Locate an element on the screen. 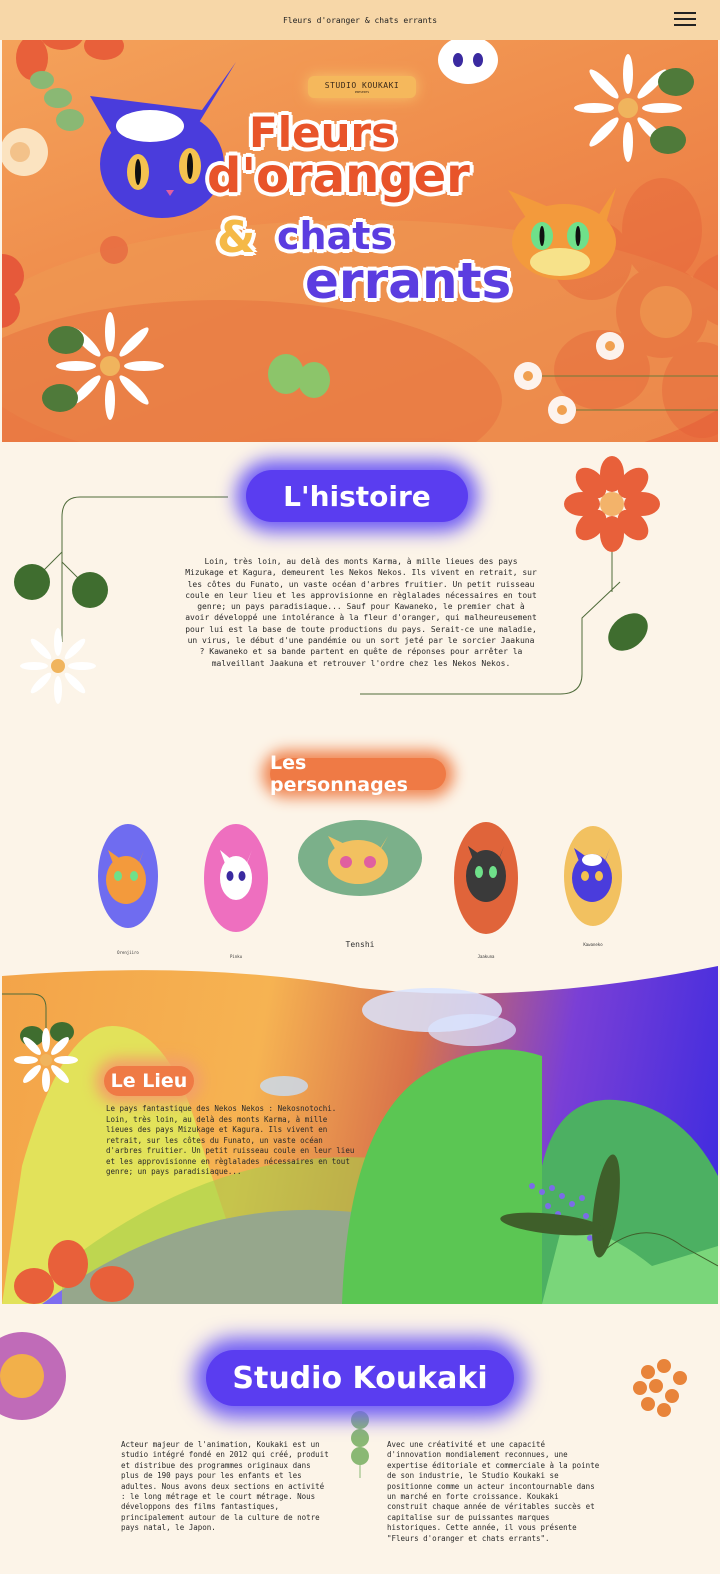 This screenshot has height=1574, width=720. characters-carousel: Orenjiiro Pinku Tenshi Jaakuna Kawaneko is located at coordinates (360, 891).